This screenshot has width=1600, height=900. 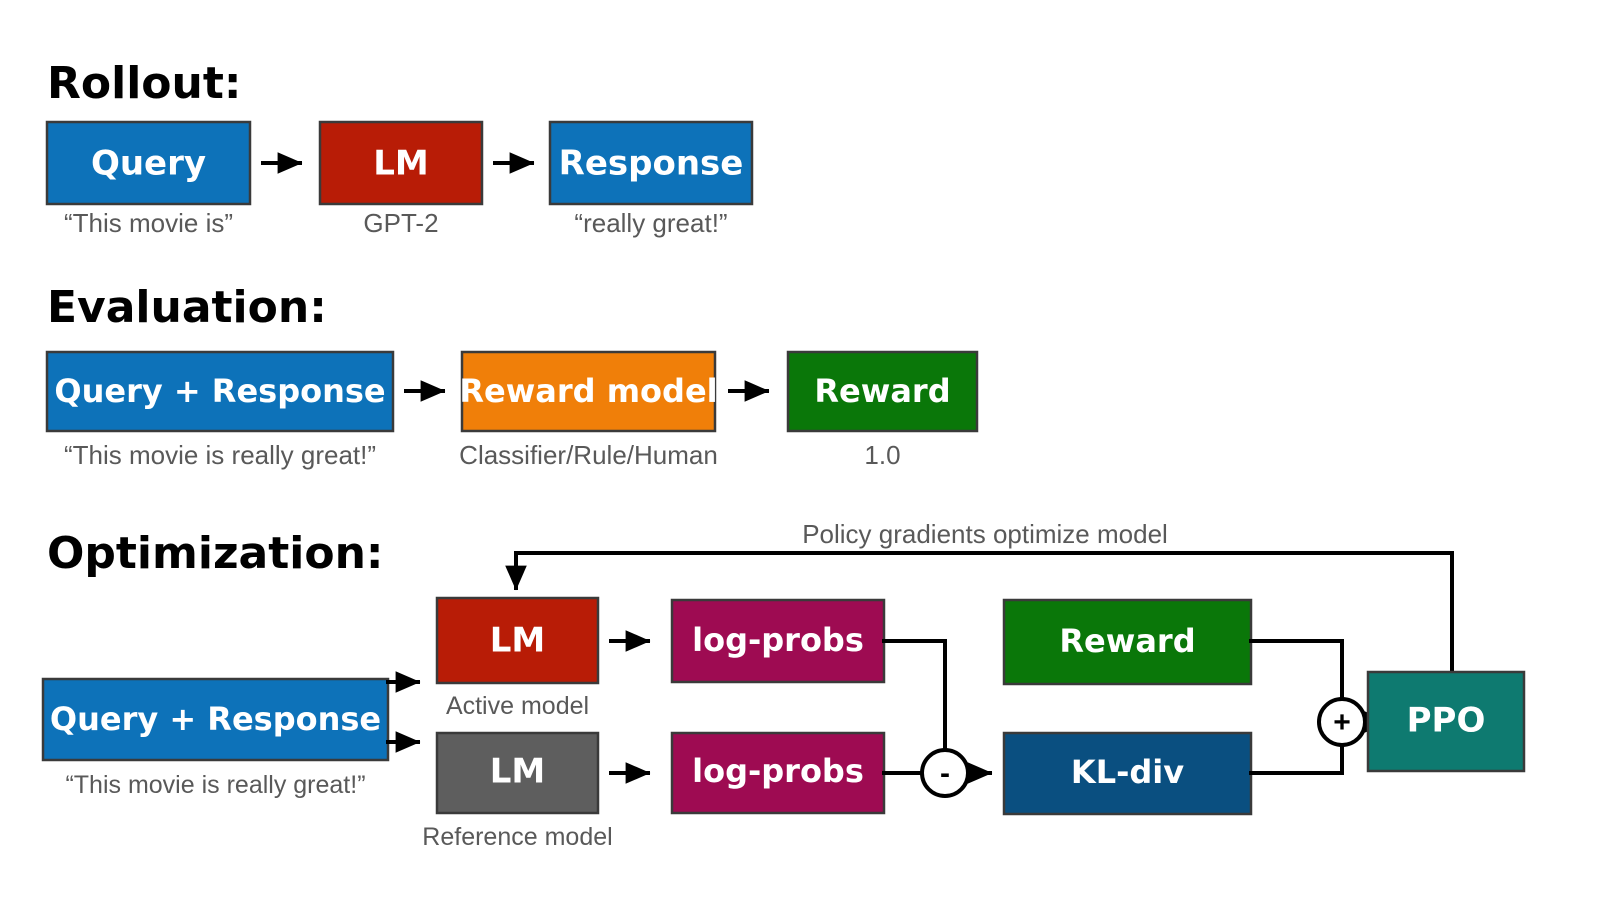 I want to click on node-rollout-query: Query “This movie is”, so click(x=148, y=179).